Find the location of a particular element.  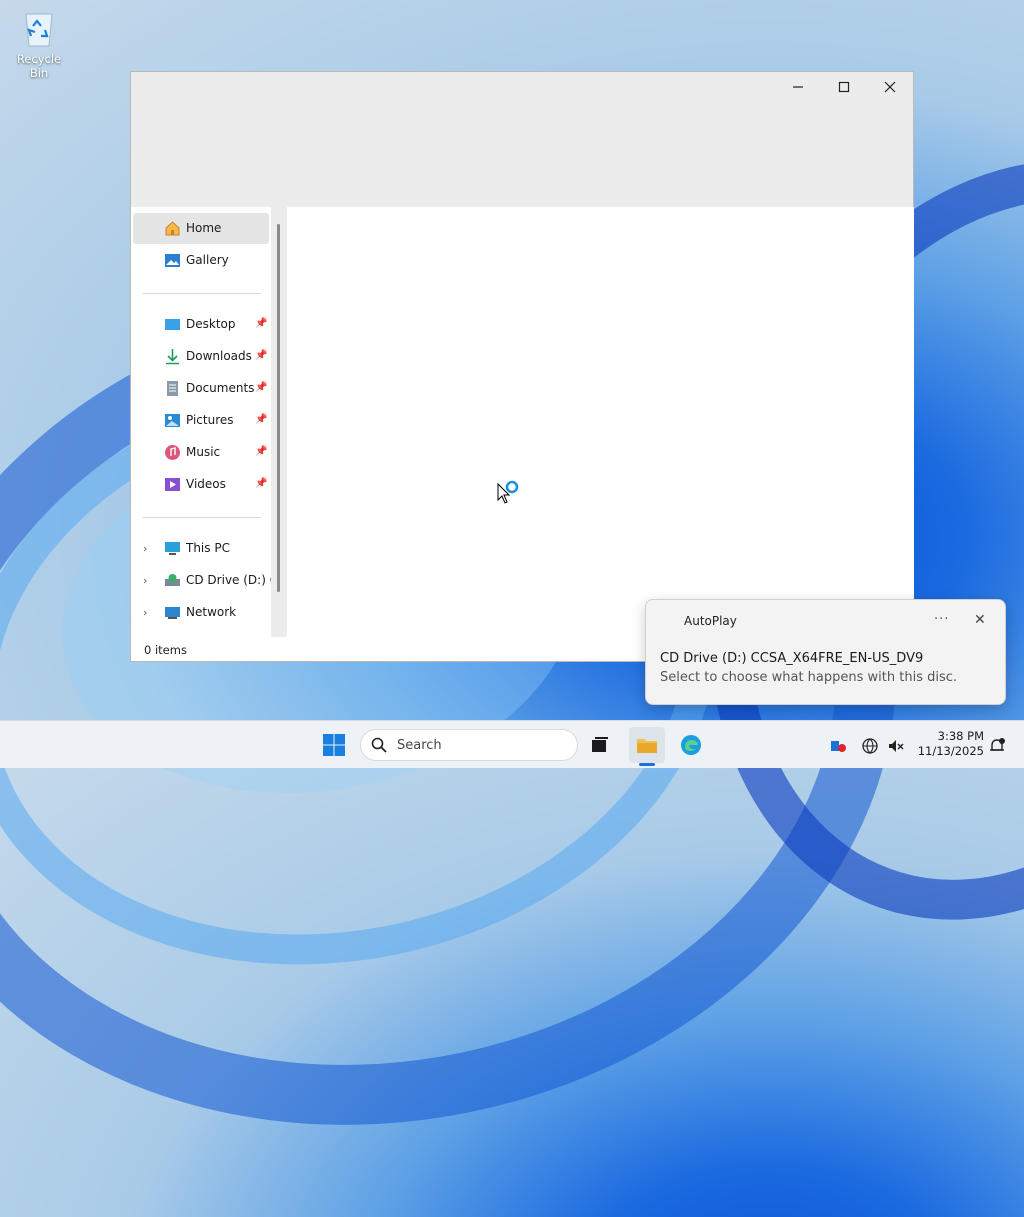

nav-label: Desktop is located at coordinates (211, 324).